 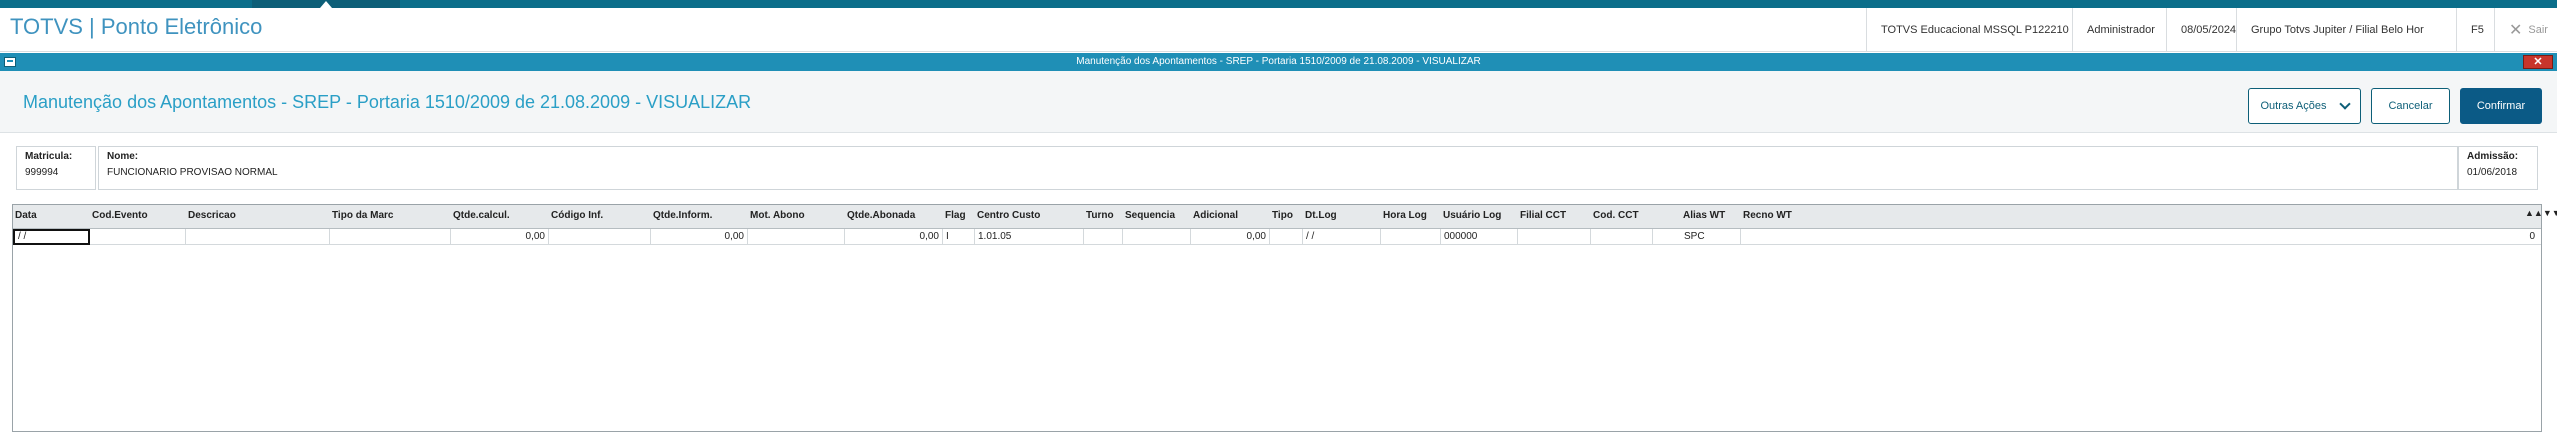 What do you see at coordinates (699, 237) in the screenshot?
I see `grid-cell-qtde-inform: 0,00` at bounding box center [699, 237].